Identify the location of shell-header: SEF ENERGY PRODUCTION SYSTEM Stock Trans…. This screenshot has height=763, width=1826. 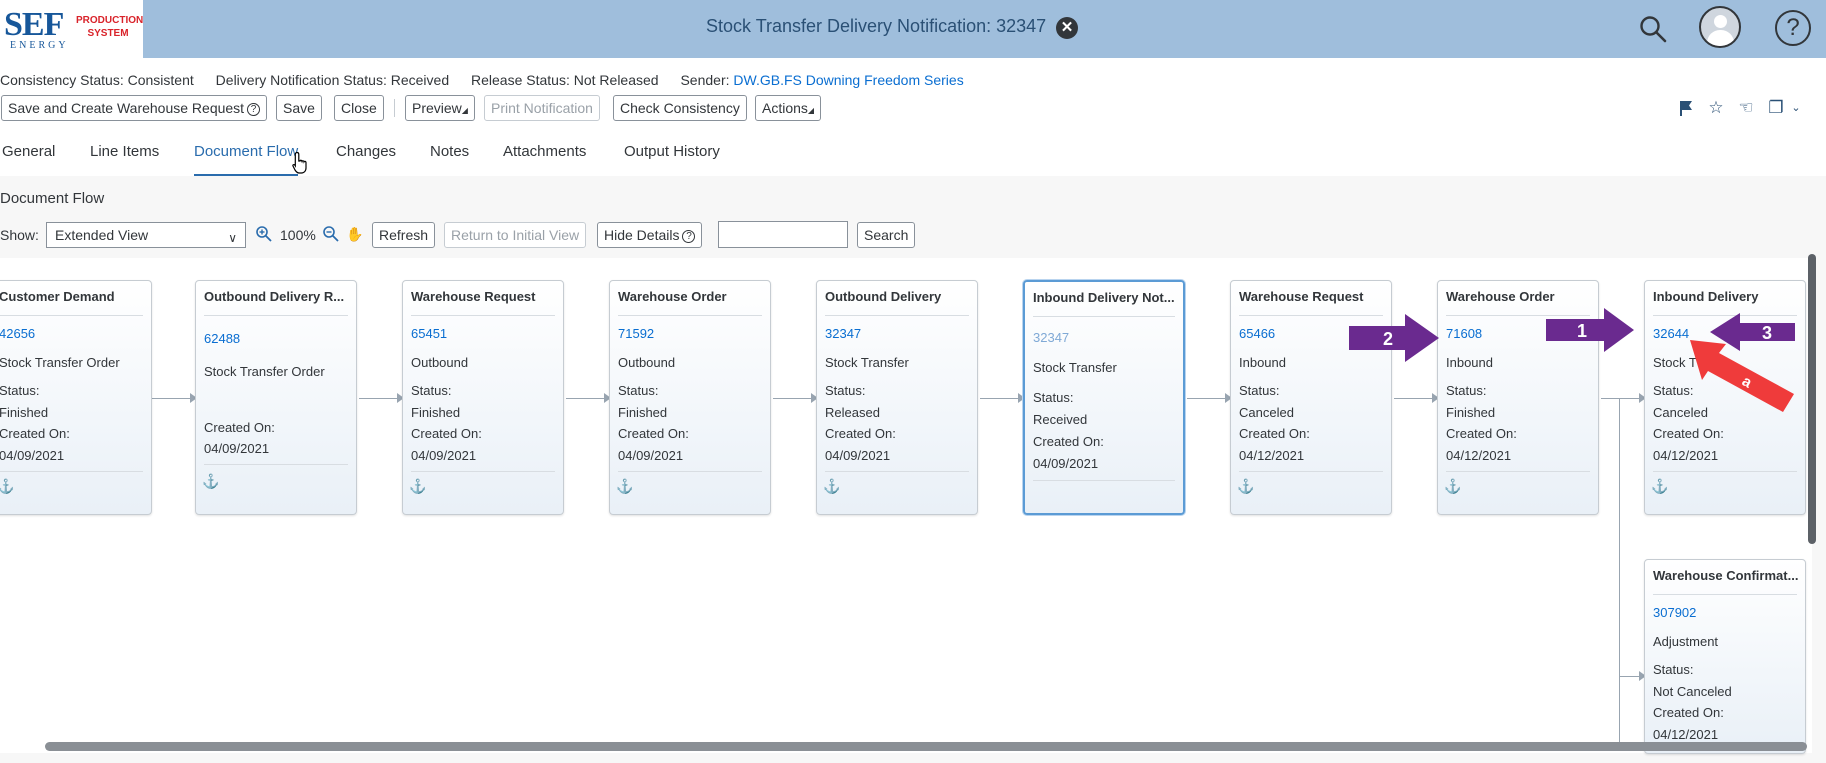
(913, 29).